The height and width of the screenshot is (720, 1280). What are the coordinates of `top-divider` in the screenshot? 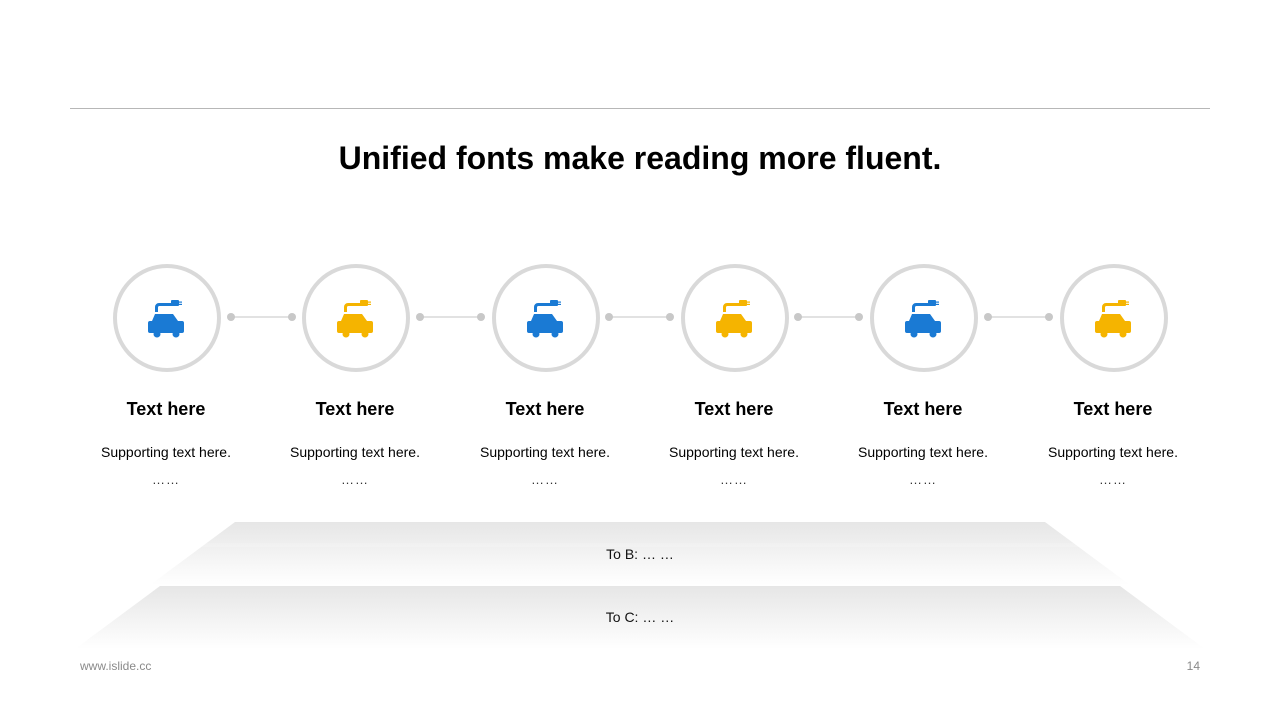 It's located at (640, 108).